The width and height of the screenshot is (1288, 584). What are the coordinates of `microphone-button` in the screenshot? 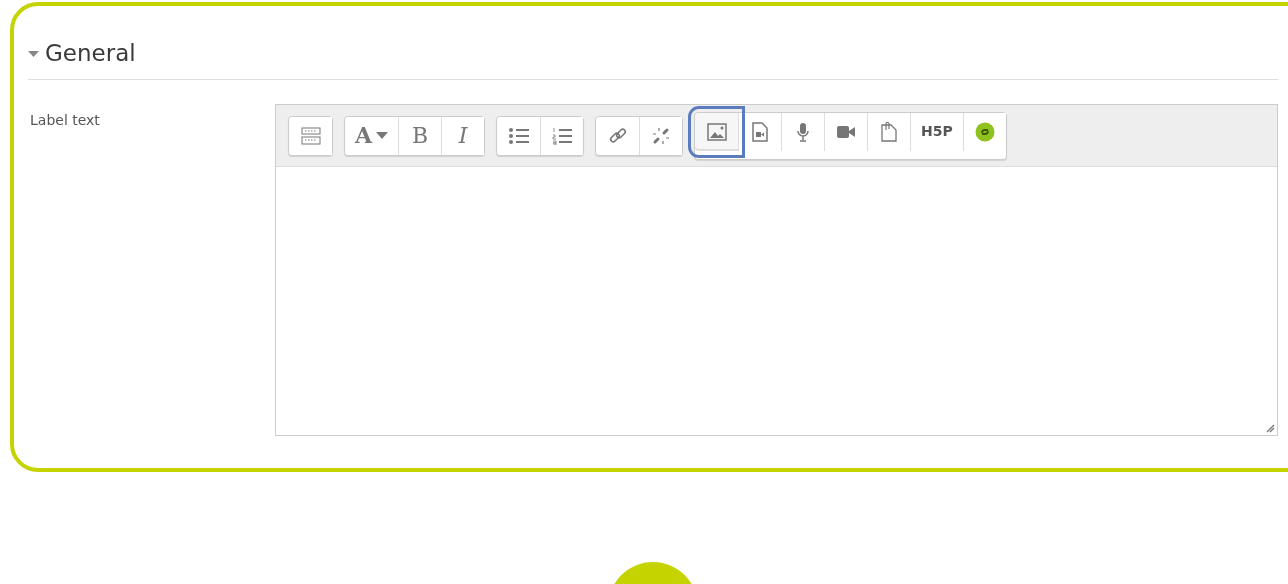 It's located at (803, 131).